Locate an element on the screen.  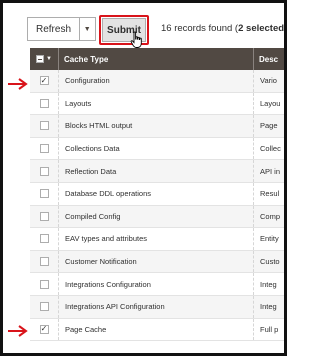
cache-type-cell: Page Cache is located at coordinates (156, 329).